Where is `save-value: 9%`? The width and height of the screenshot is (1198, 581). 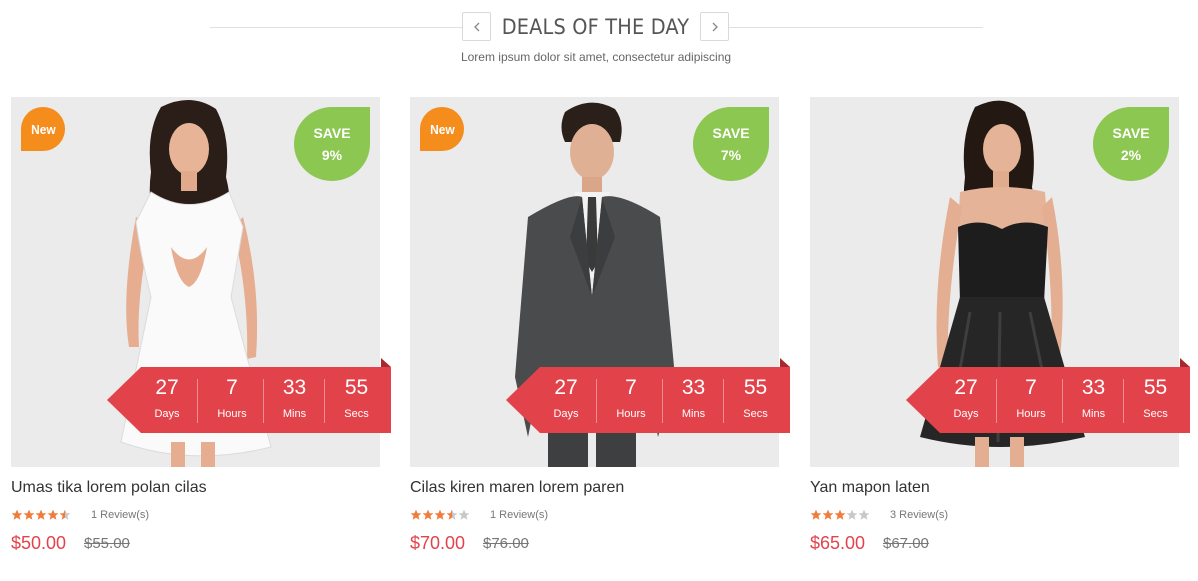
save-value: 9% is located at coordinates (332, 155).